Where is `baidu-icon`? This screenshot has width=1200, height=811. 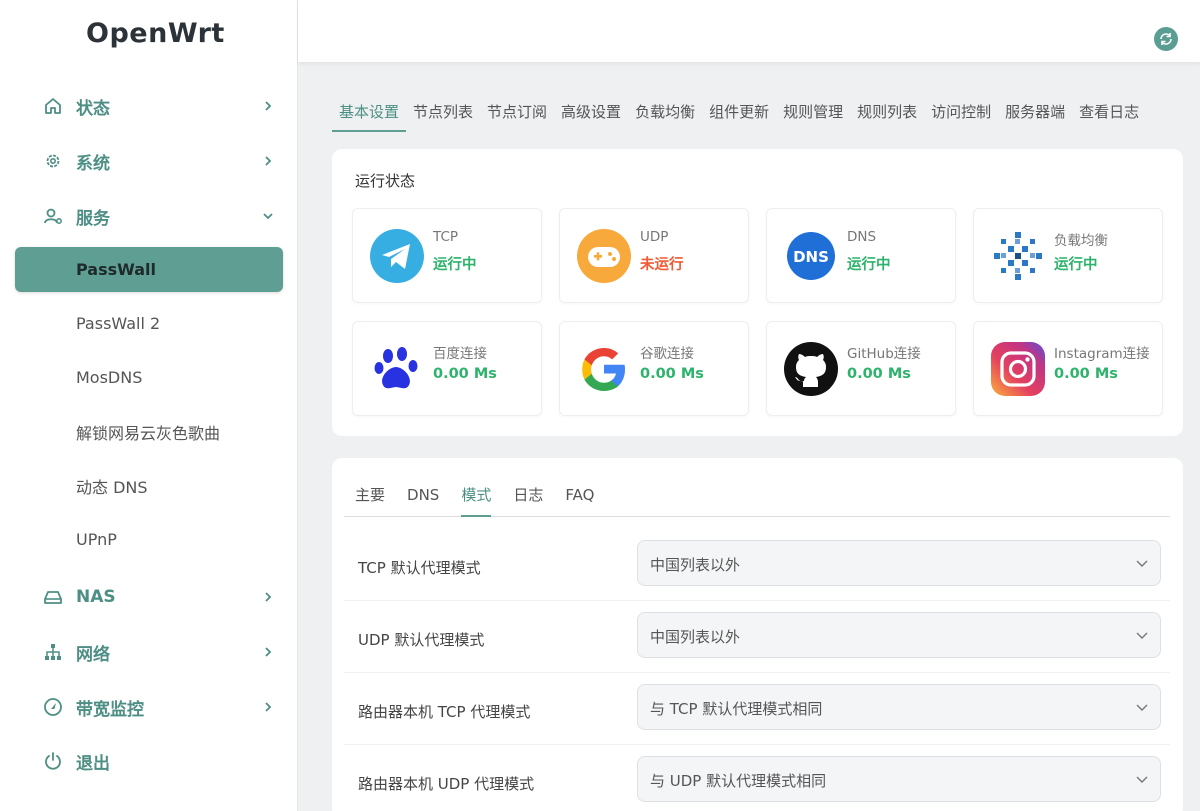 baidu-icon is located at coordinates (397, 369).